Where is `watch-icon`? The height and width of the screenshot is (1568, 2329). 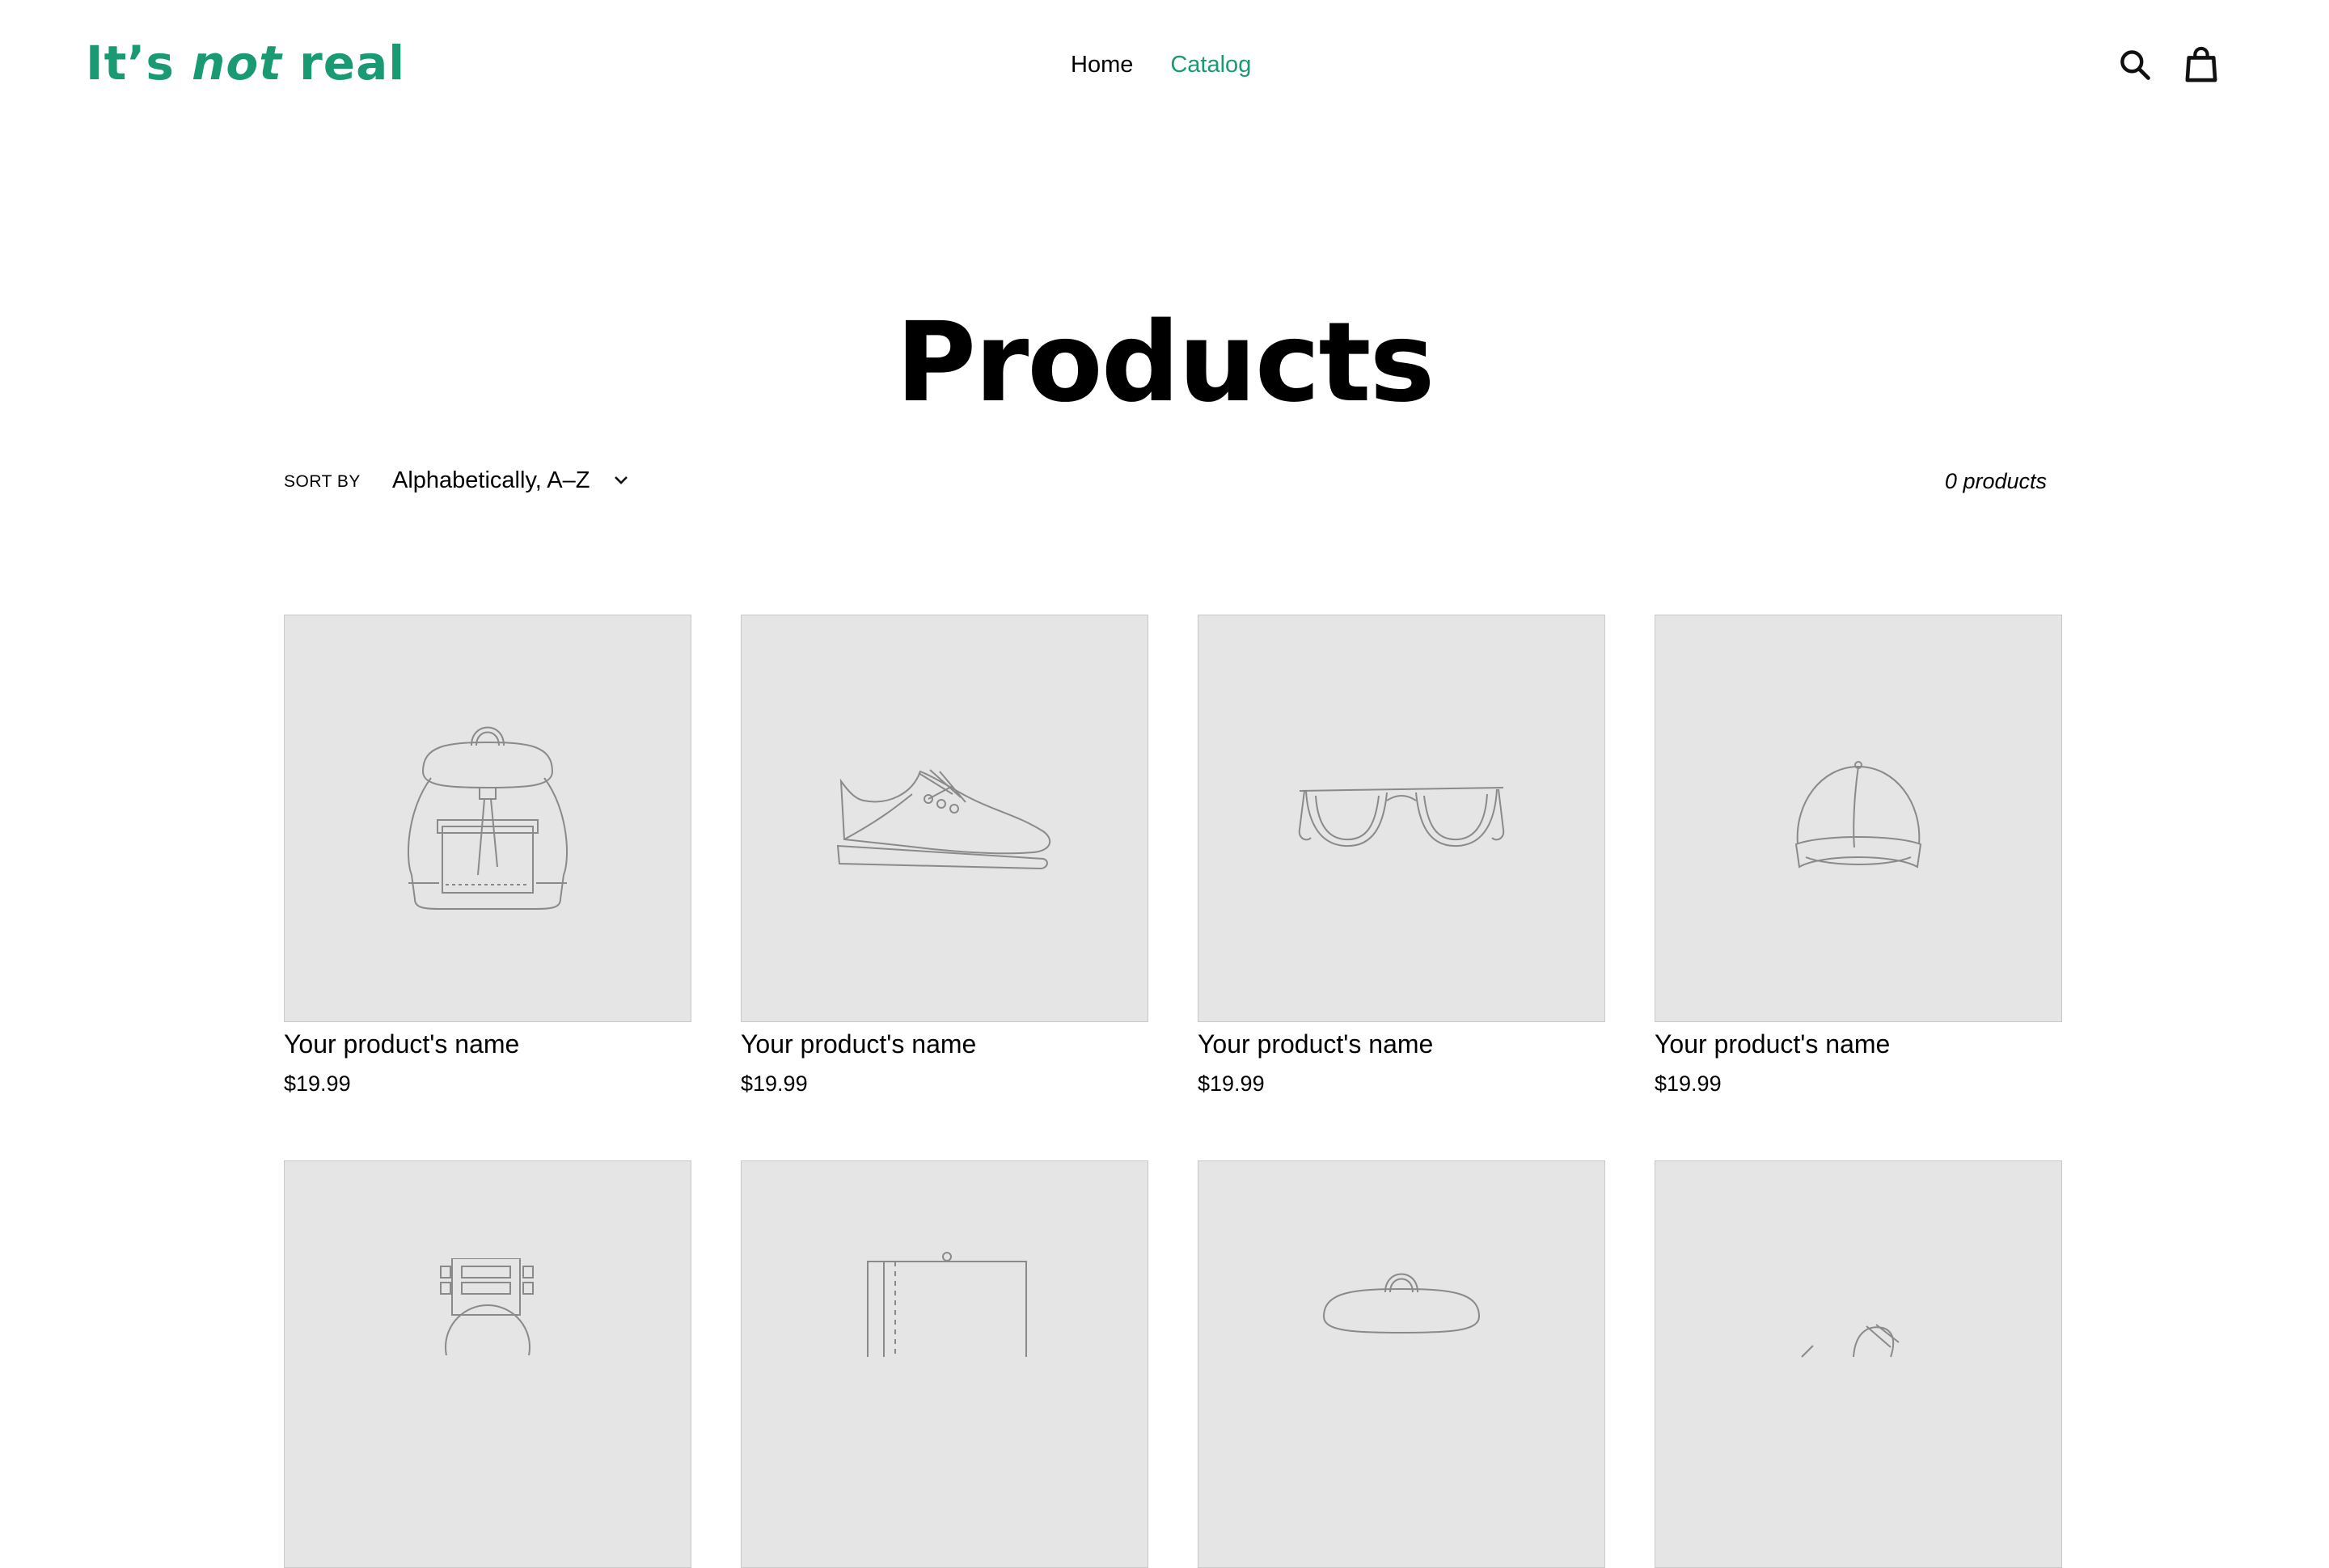
watch-icon is located at coordinates (487, 1306).